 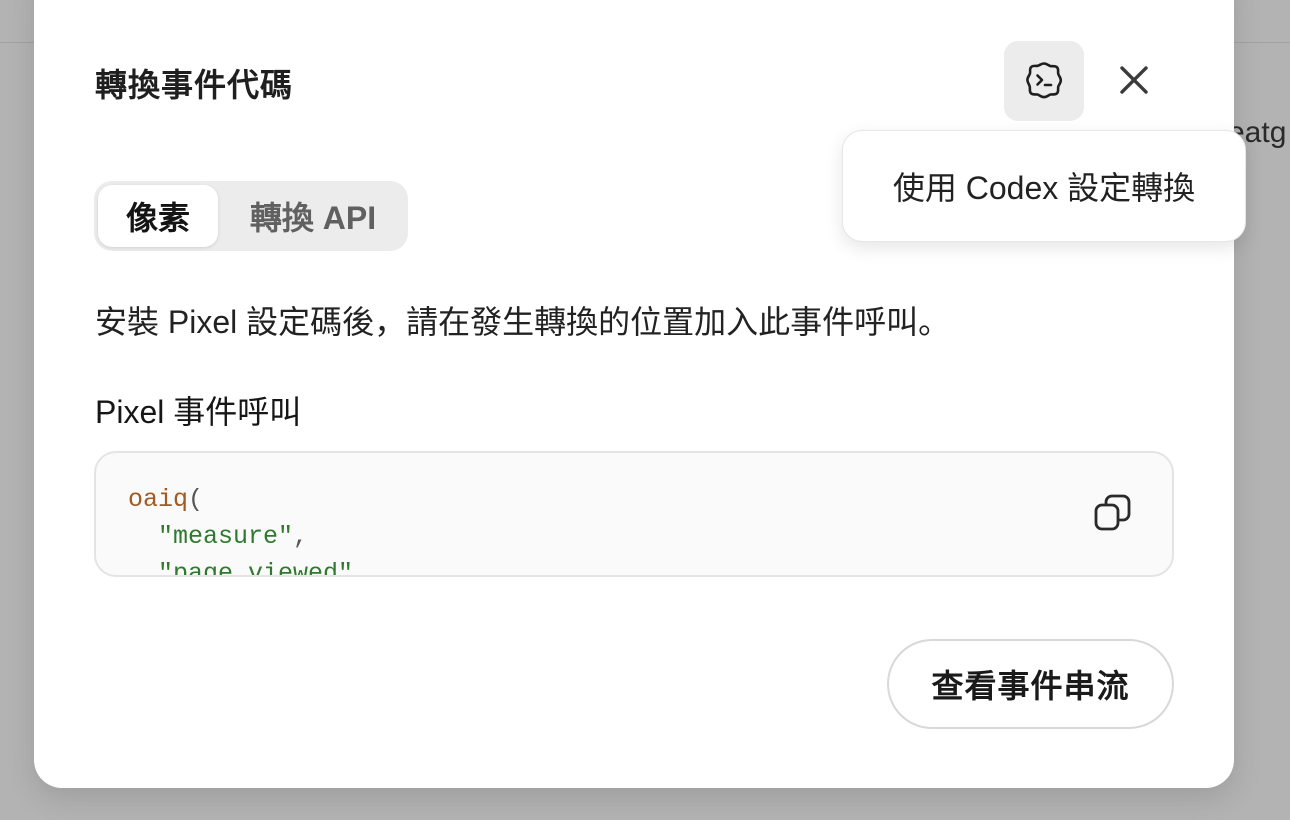 What do you see at coordinates (256, 568) in the screenshot?
I see `code-string-event: "page_viewed"` at bounding box center [256, 568].